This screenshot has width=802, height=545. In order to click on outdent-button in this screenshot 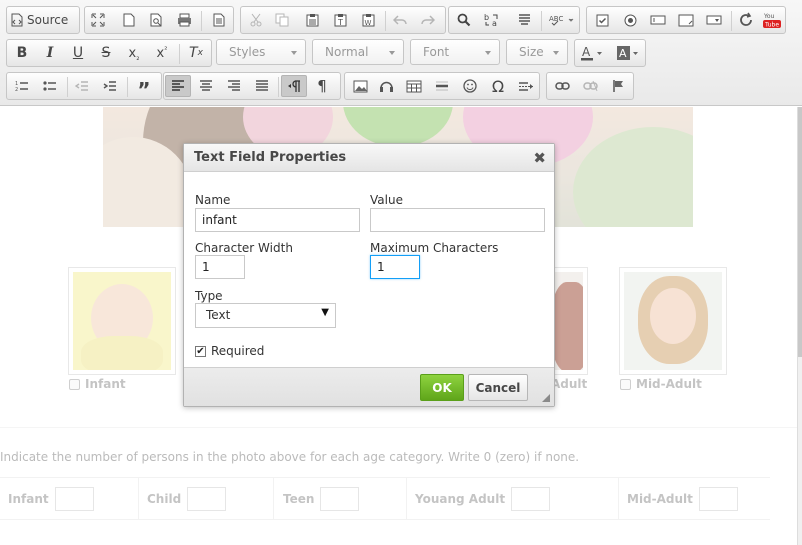, I will do `click(82, 86)`.